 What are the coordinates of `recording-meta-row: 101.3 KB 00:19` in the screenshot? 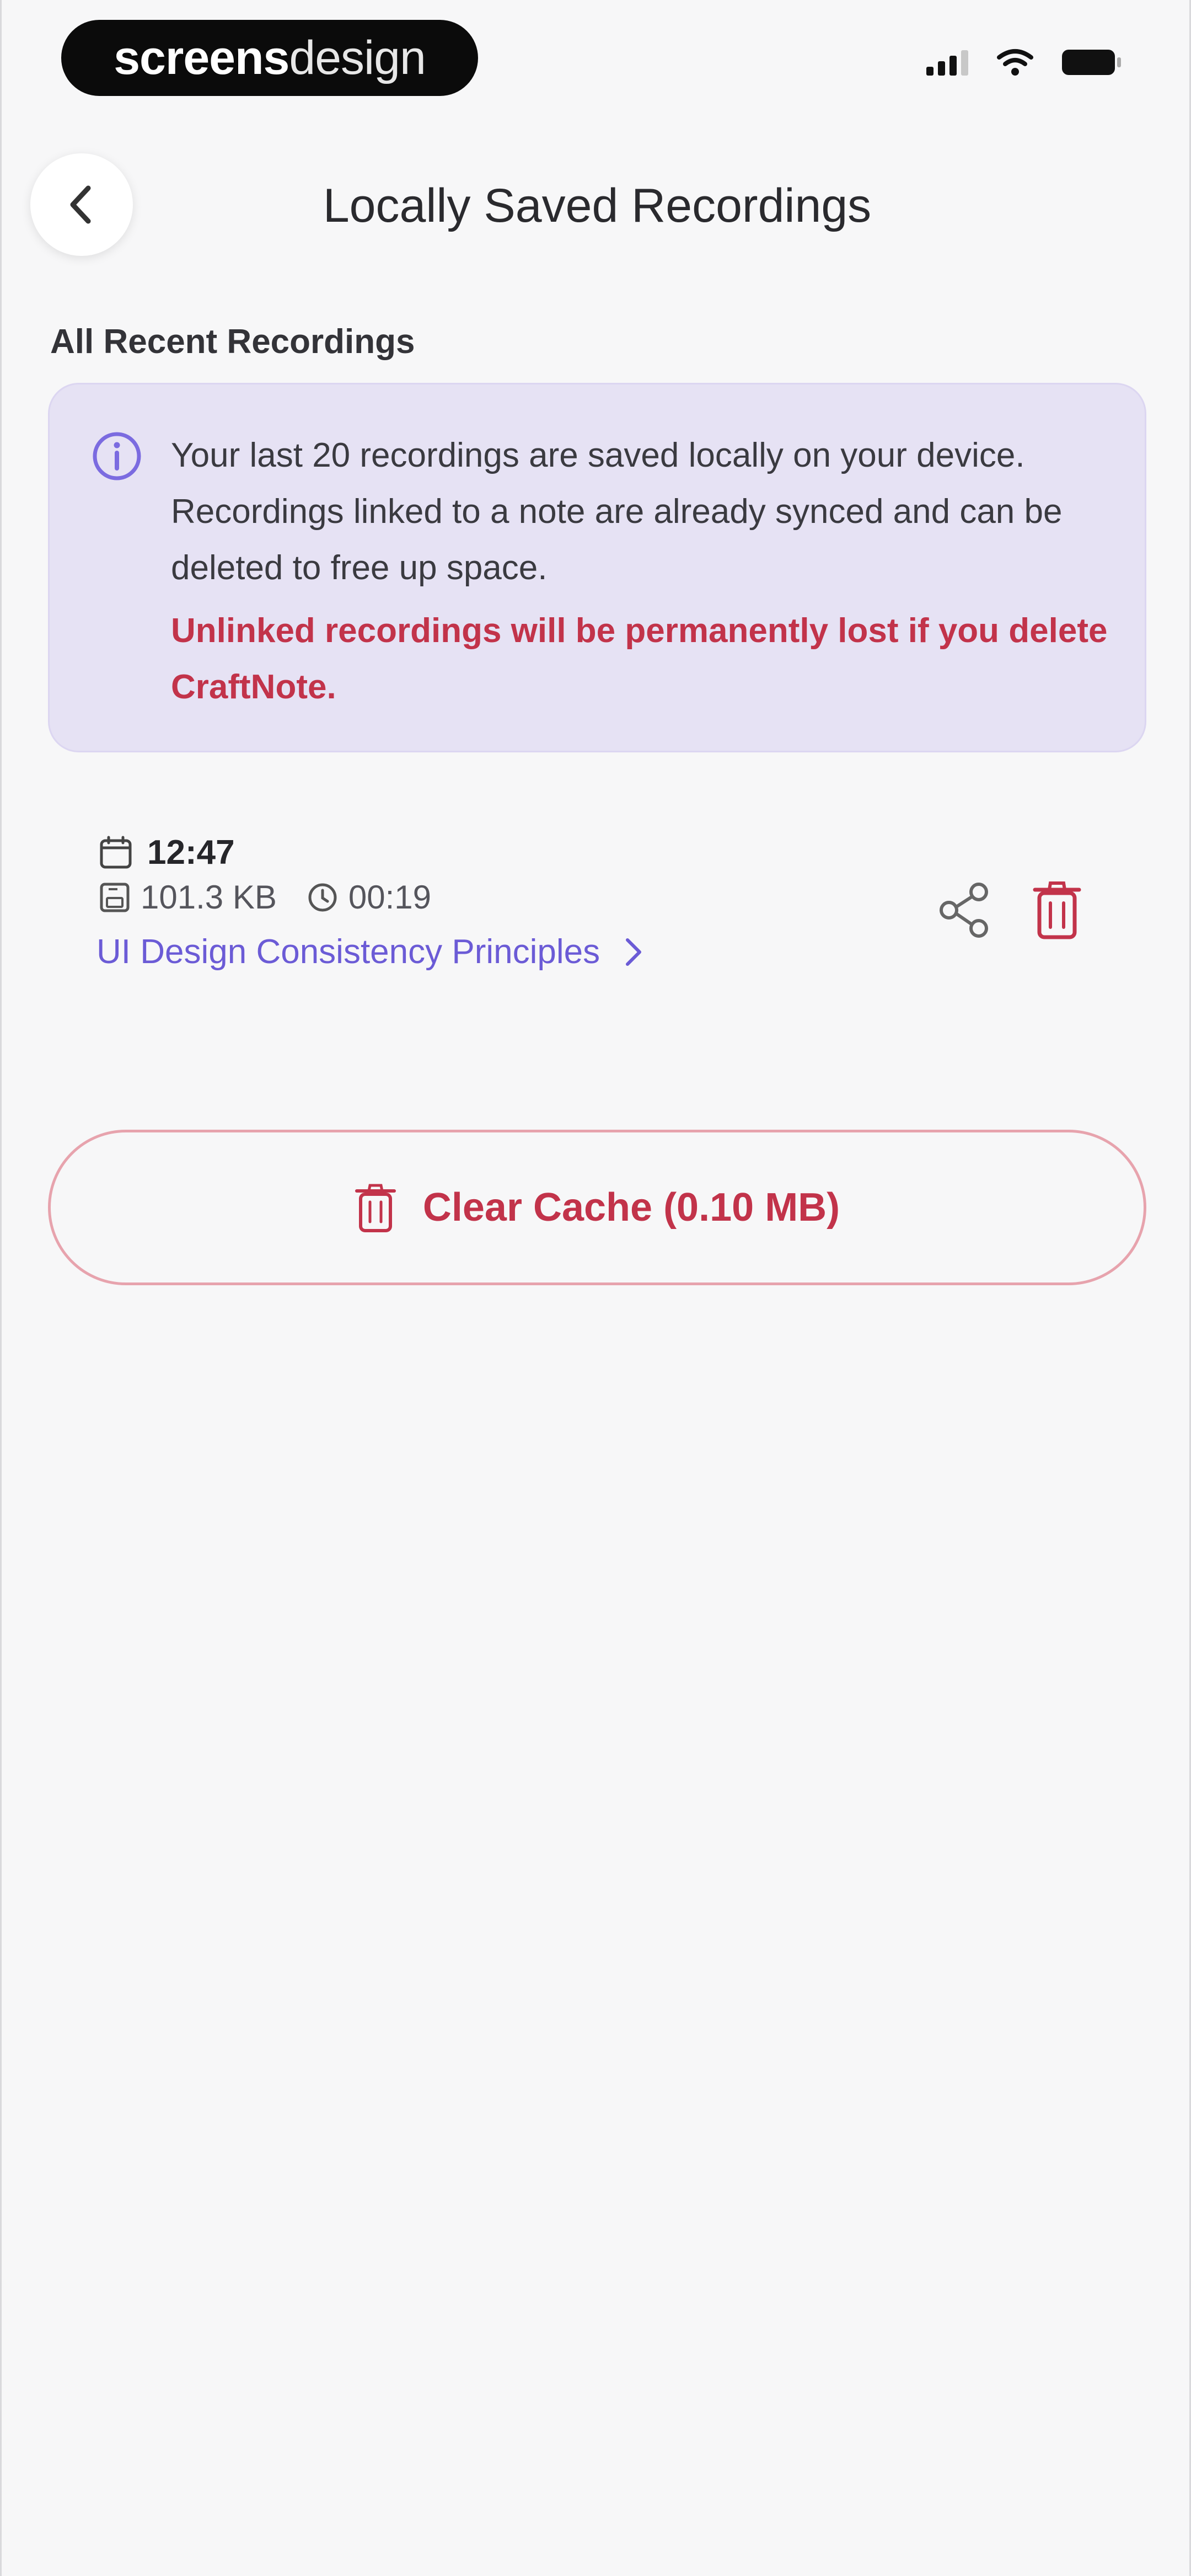 It's located at (265, 897).